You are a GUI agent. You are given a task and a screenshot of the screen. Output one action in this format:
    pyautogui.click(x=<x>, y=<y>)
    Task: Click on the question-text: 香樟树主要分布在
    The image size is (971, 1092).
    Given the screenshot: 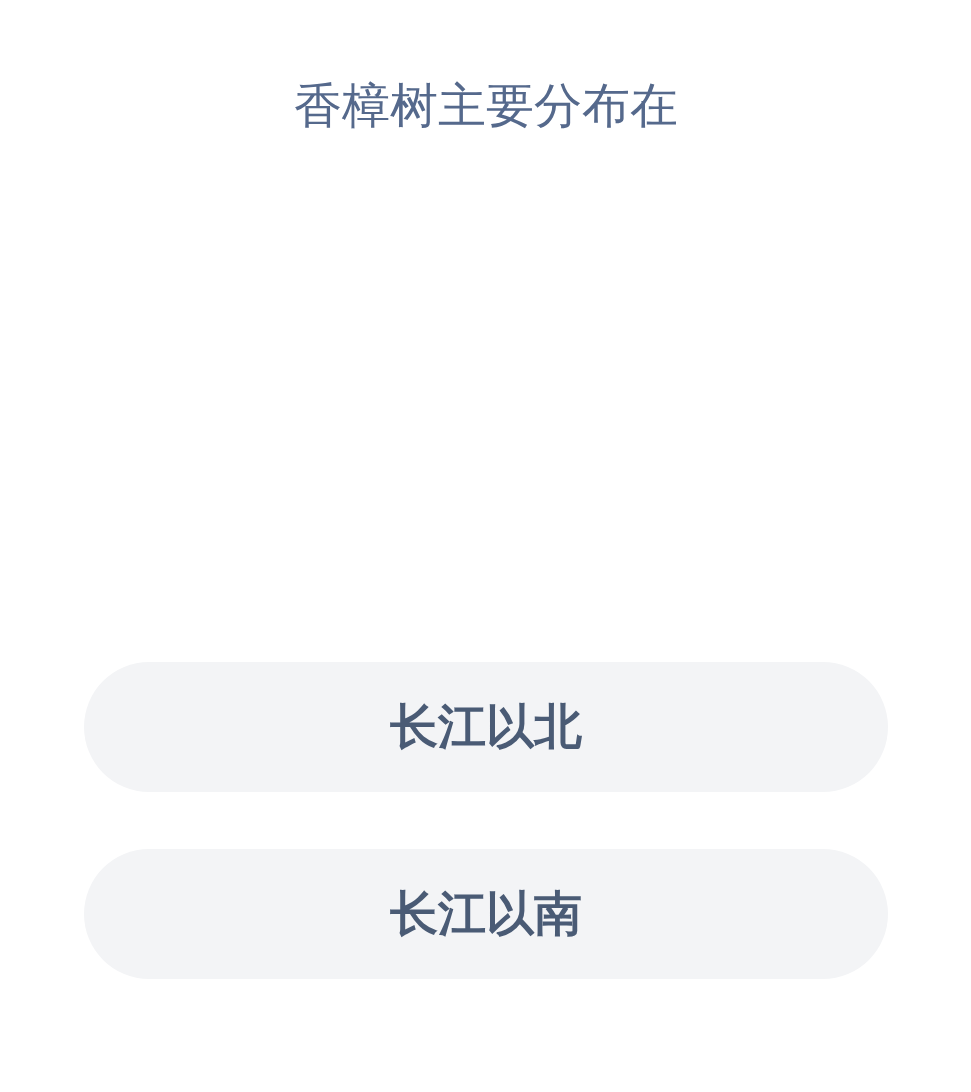 What is the action you would take?
    pyautogui.click(x=485, y=105)
    